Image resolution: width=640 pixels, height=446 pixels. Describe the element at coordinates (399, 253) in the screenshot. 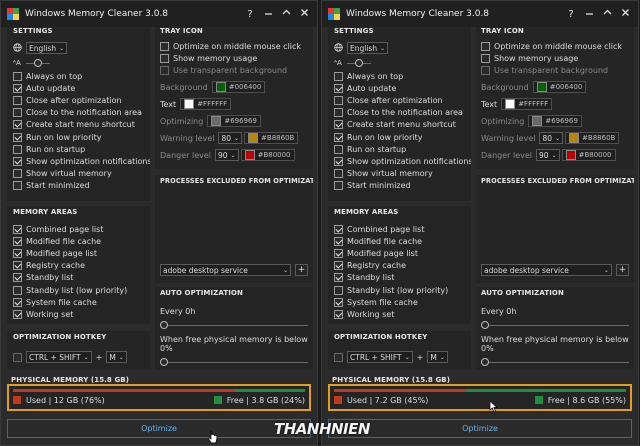

I see `memory-area-row: Modified page list` at that location.